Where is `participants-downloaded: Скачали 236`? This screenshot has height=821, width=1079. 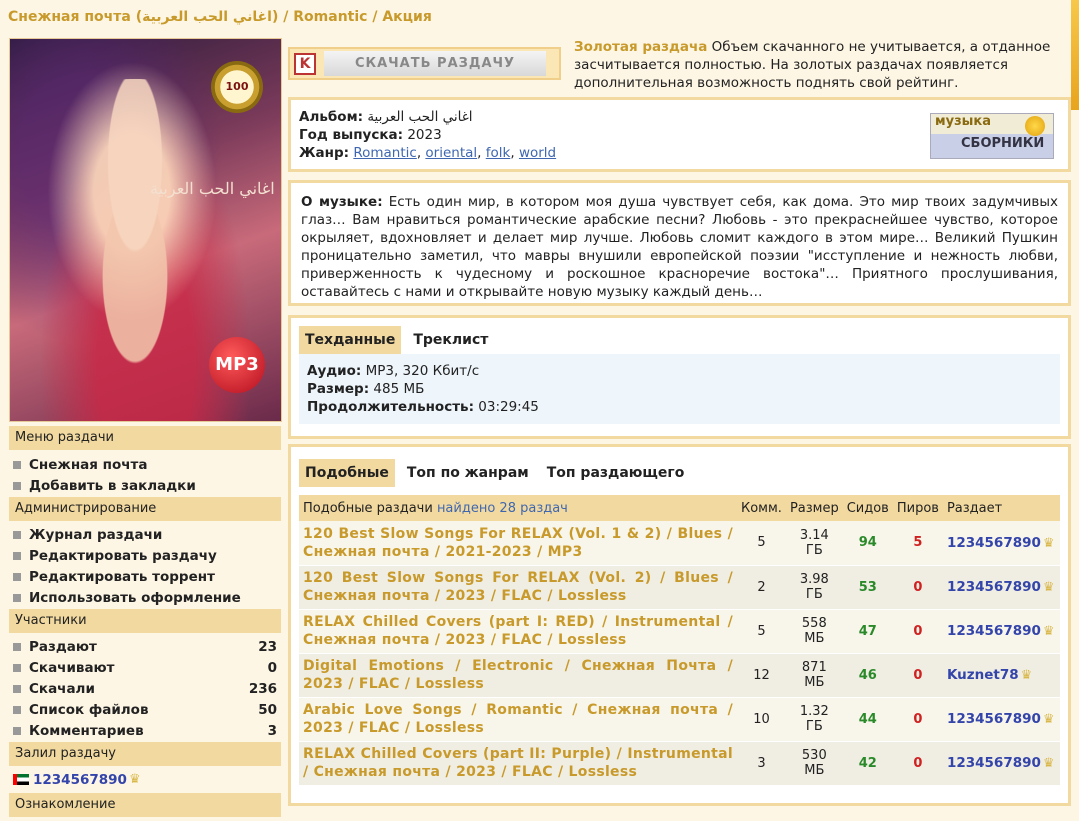
participants-downloaded: Скачали 236 is located at coordinates (145, 687).